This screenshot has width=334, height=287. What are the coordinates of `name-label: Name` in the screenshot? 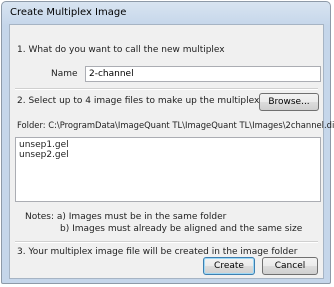 It's located at (64, 74).